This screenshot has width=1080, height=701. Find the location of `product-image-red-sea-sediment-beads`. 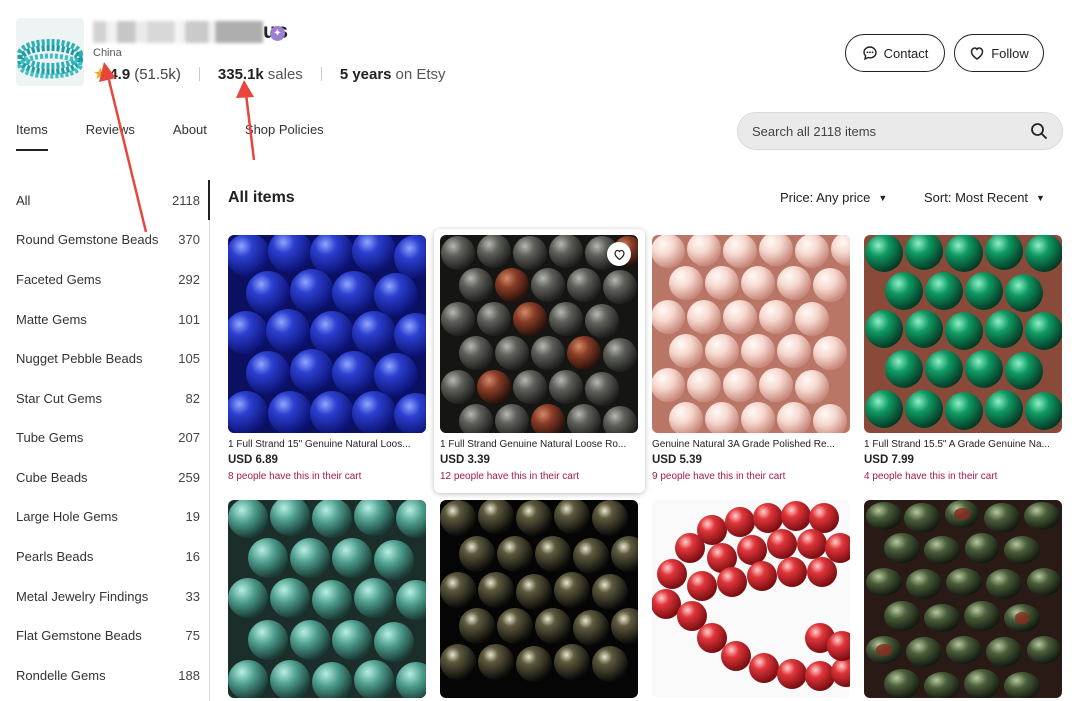

product-image-red-sea-sediment-beads is located at coordinates (751, 599).